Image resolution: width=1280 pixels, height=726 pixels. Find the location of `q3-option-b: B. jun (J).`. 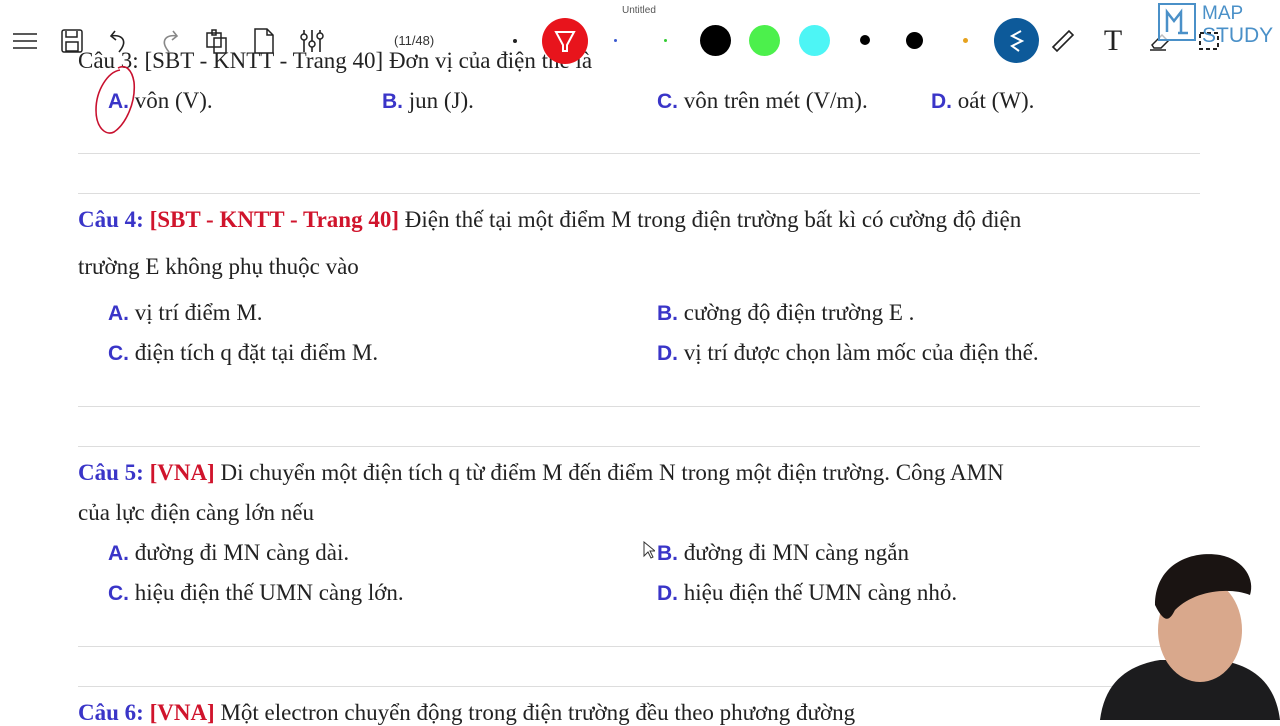

q3-option-b: B. jun (J). is located at coordinates (428, 101).